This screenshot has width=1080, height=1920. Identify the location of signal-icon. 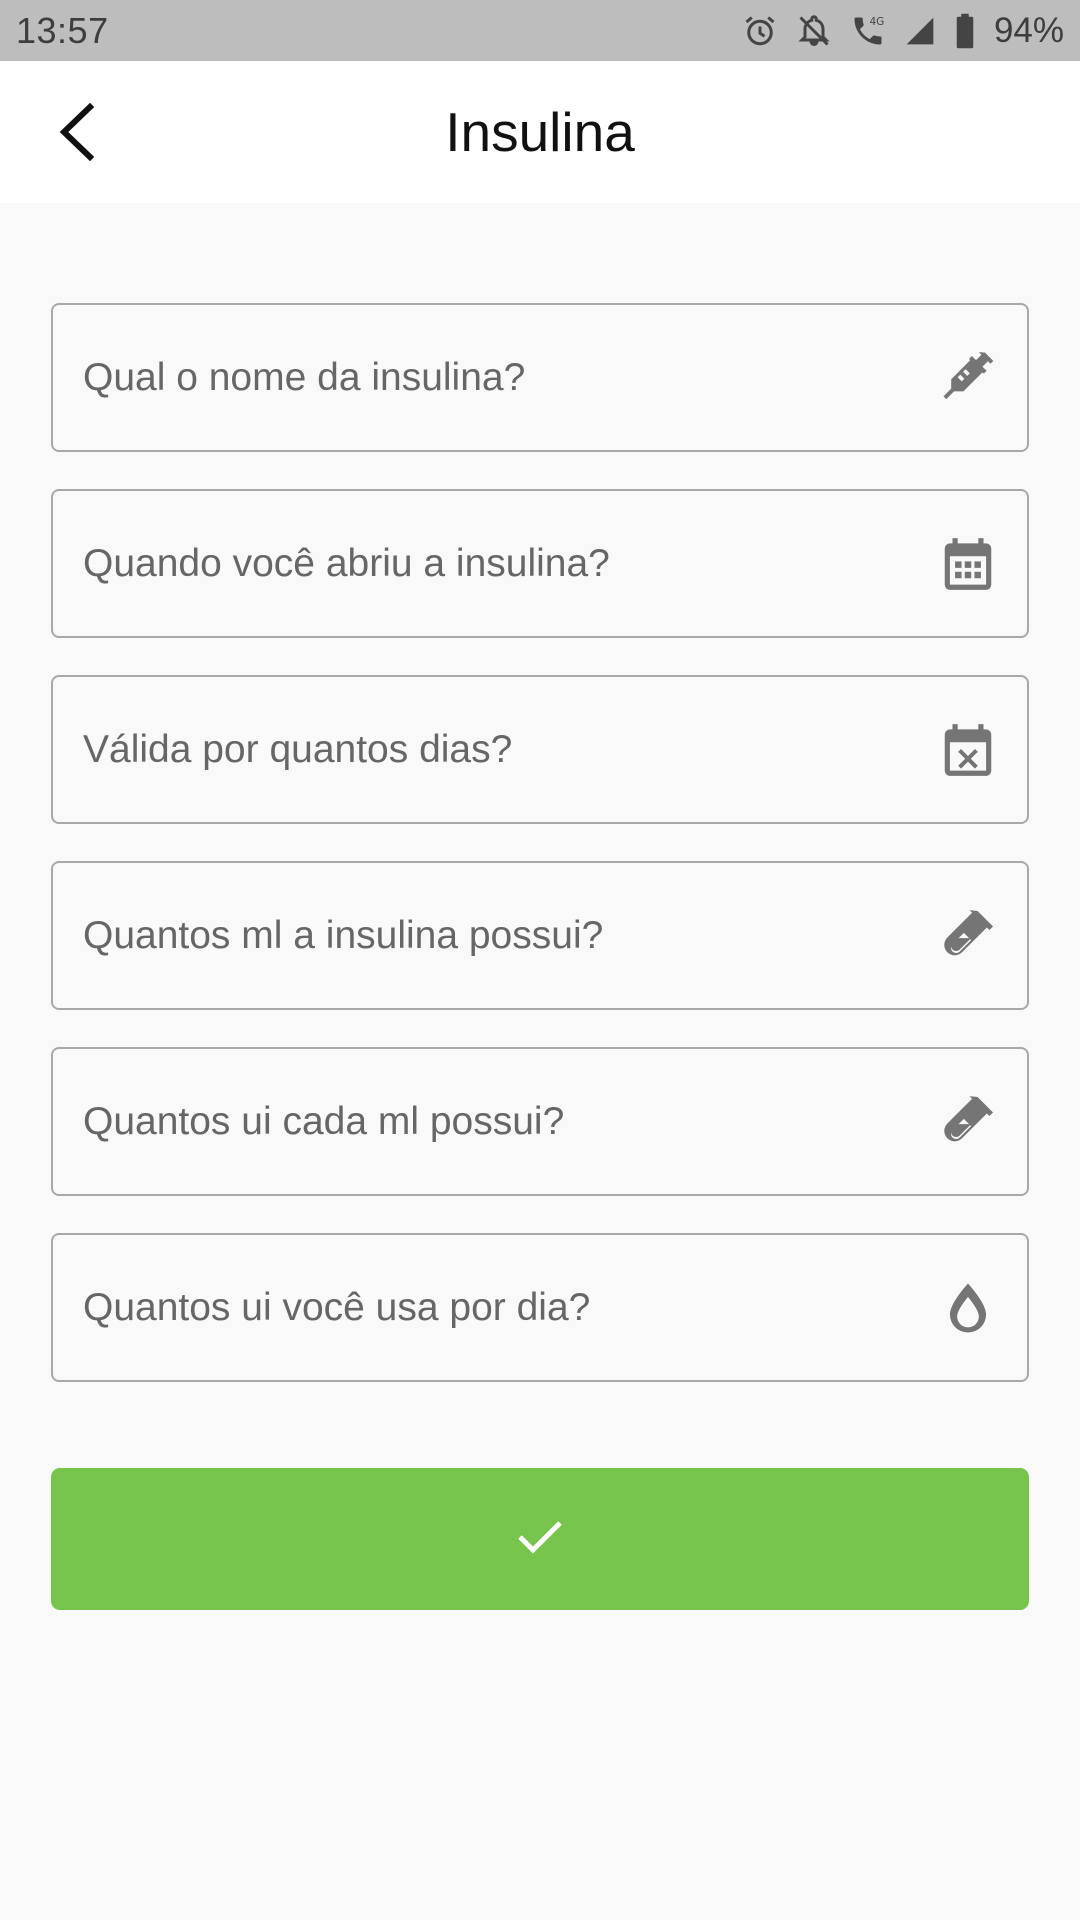
(920, 31).